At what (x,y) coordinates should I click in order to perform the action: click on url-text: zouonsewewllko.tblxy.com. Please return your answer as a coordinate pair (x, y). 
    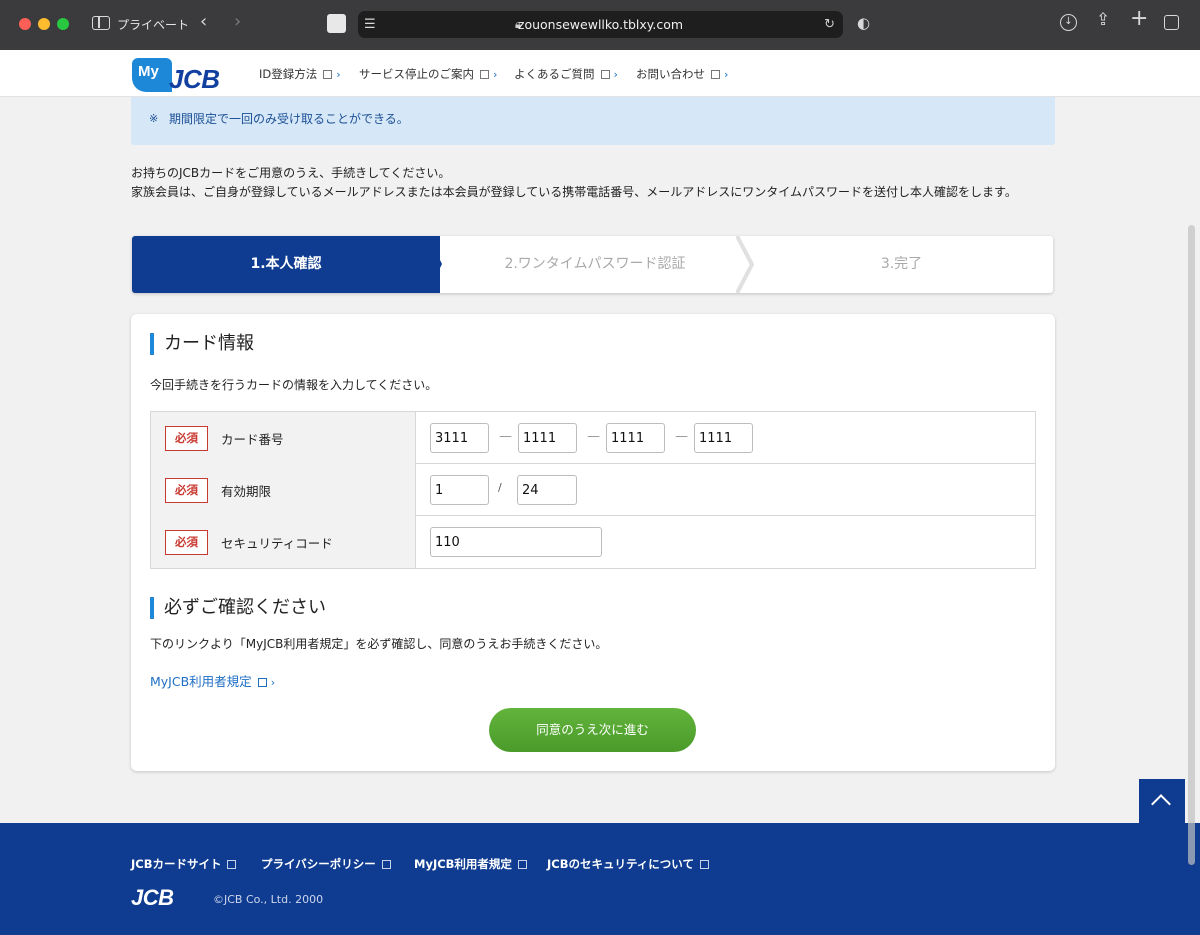
    Looking at the image, I should click on (600, 24).